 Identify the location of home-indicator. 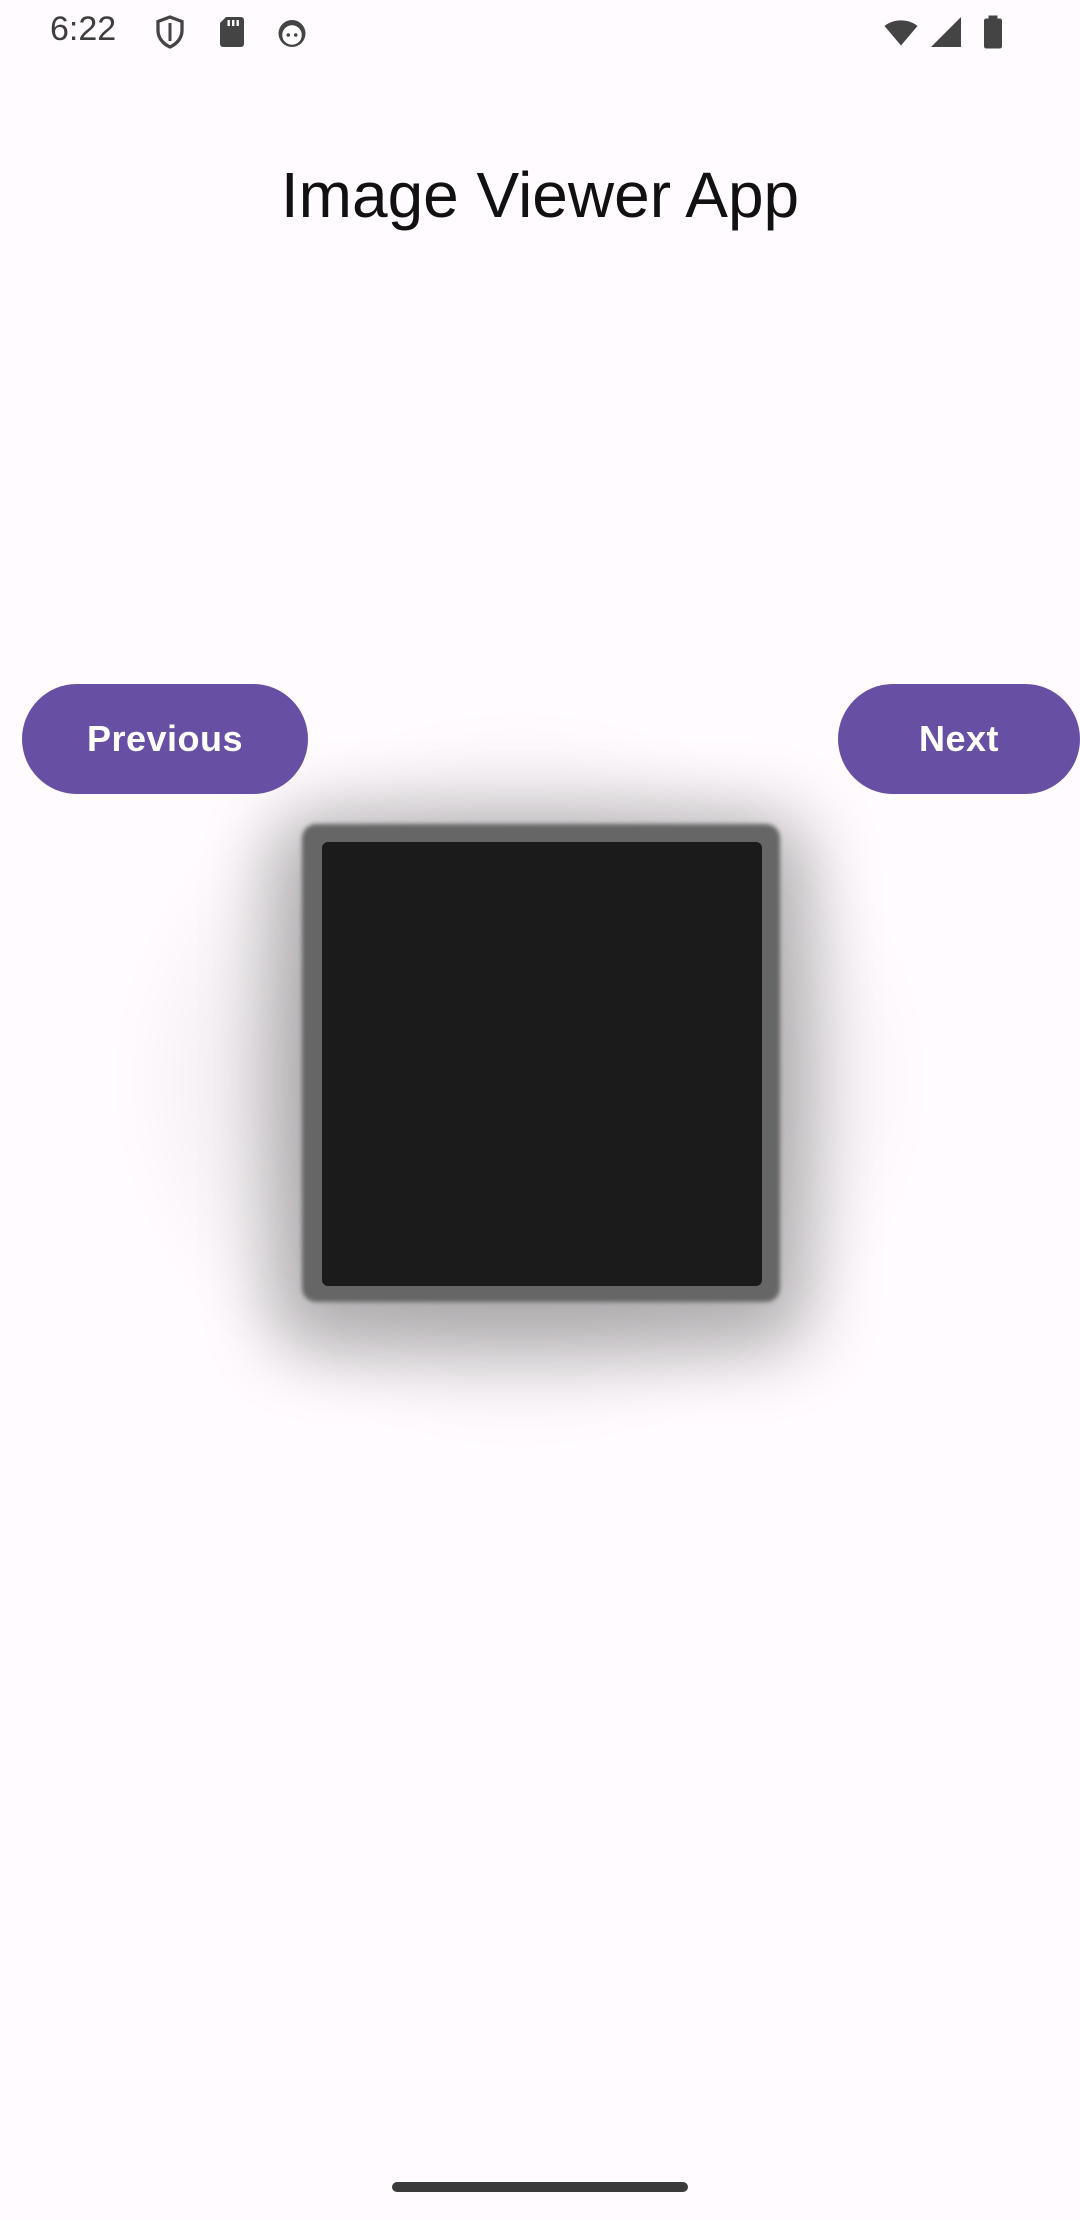
(540, 2187).